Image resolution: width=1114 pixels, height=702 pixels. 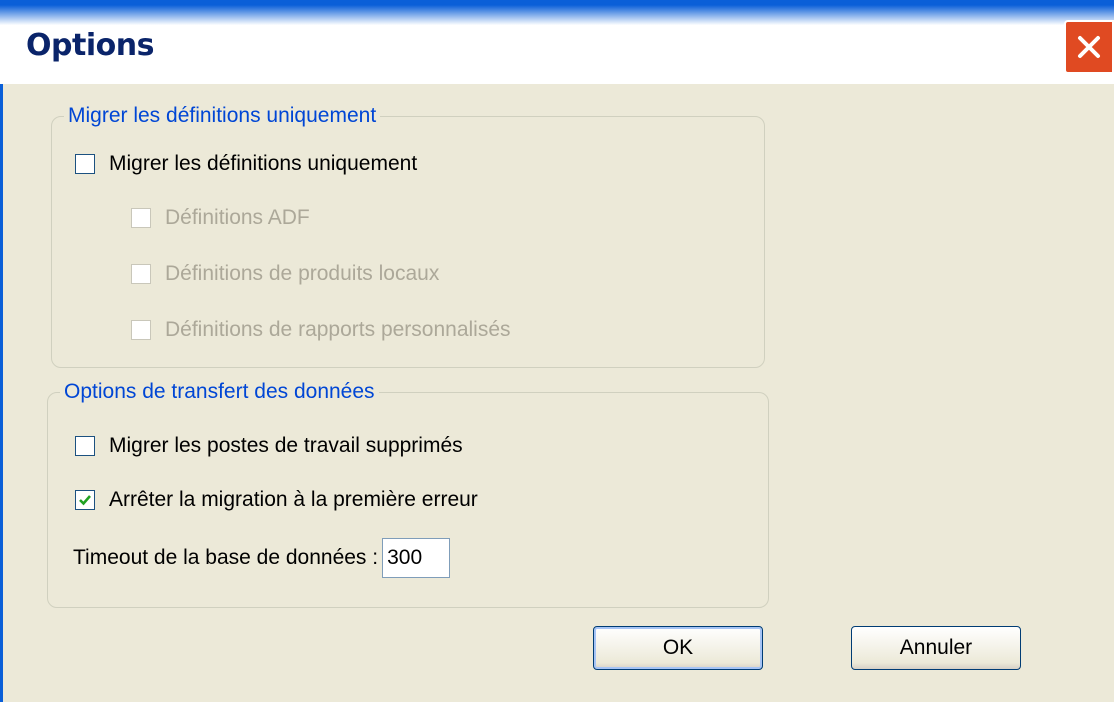 I want to click on custom-reports-checkbox: Définitions de rapports personnalisés, so click(x=321, y=330).